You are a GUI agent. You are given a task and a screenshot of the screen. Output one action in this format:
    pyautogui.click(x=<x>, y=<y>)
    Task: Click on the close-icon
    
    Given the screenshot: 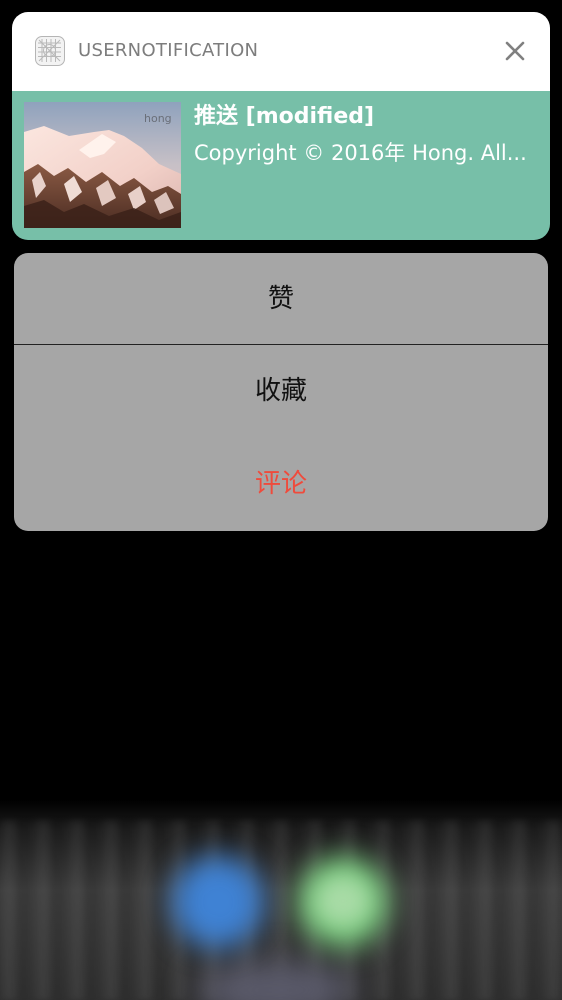 What is the action you would take?
    pyautogui.click(x=515, y=51)
    